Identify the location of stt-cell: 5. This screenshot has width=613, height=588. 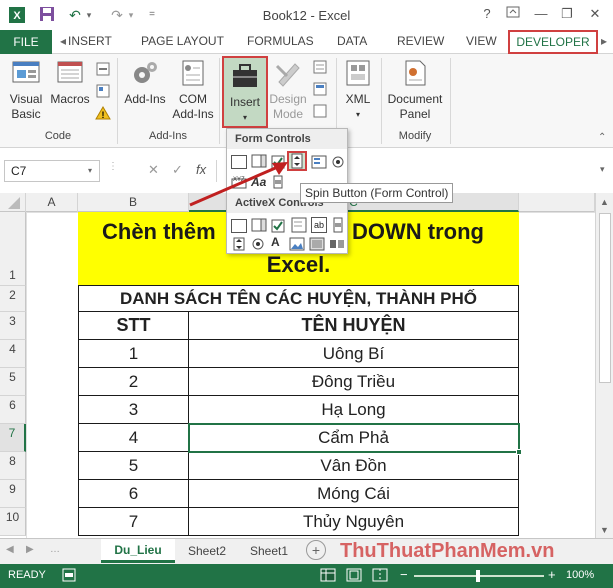
(133, 466).